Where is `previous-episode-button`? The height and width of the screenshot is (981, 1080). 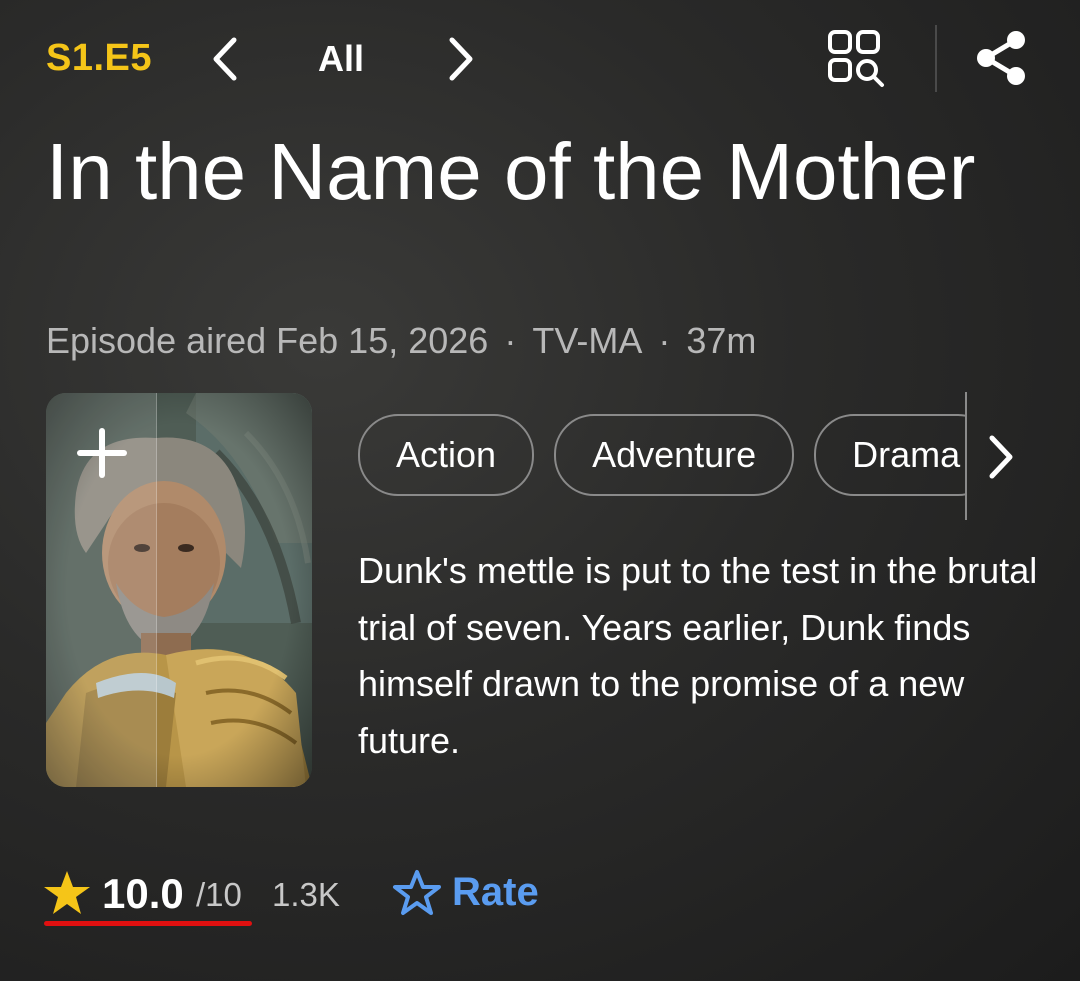 previous-episode-button is located at coordinates (226, 59).